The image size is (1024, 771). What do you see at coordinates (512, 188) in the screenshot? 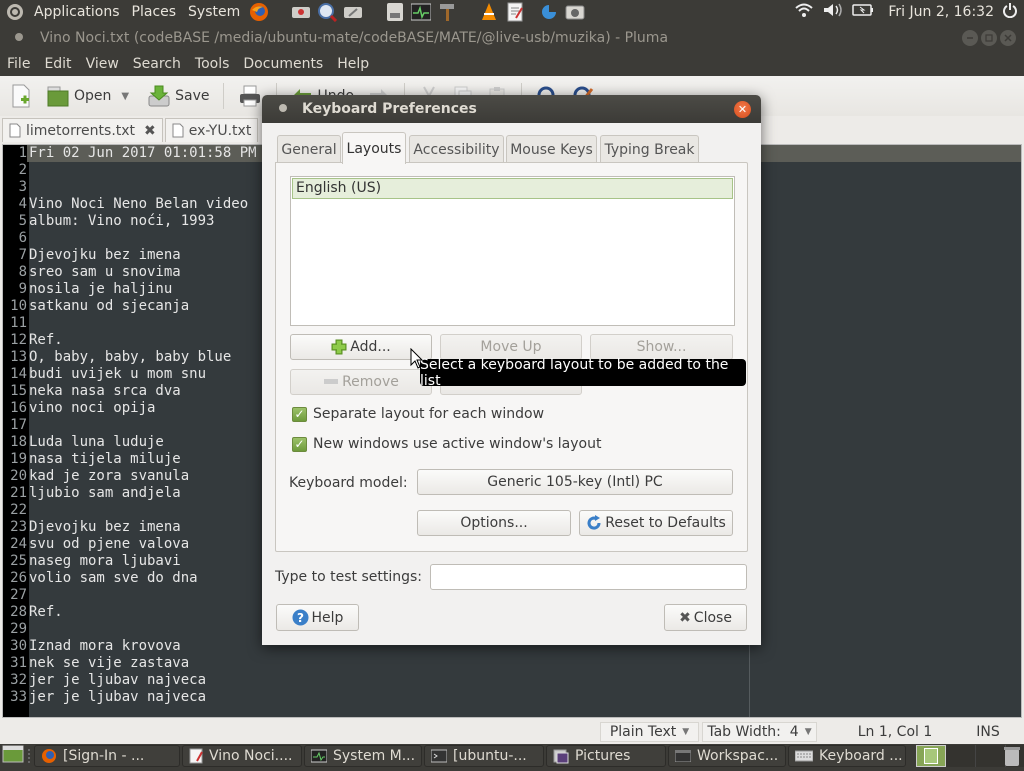
I see `layout-list-item: English (US)` at bounding box center [512, 188].